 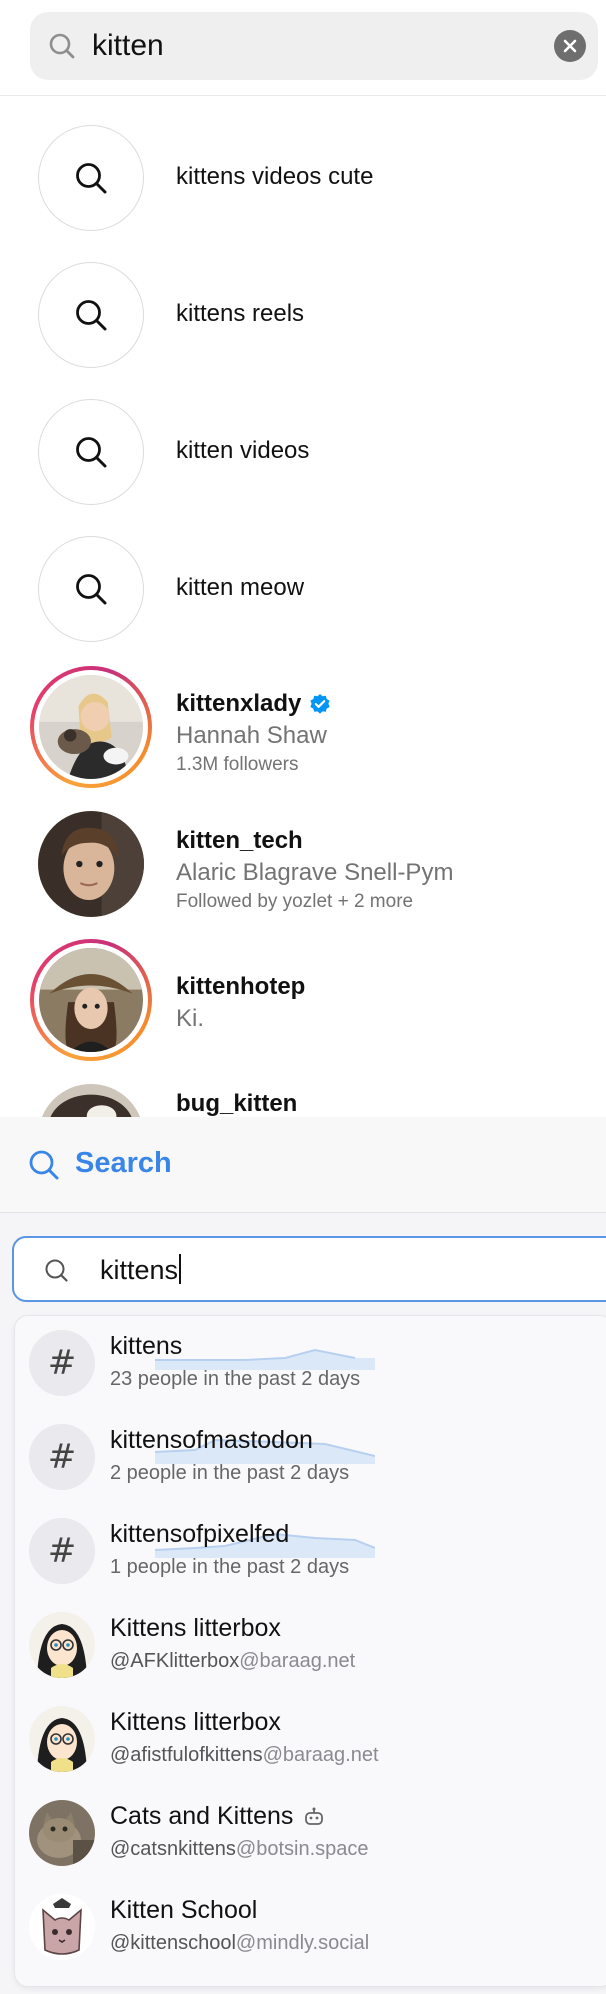 I want to click on account-display-name-row: Cats and Kittens, so click(x=217, y=1816).